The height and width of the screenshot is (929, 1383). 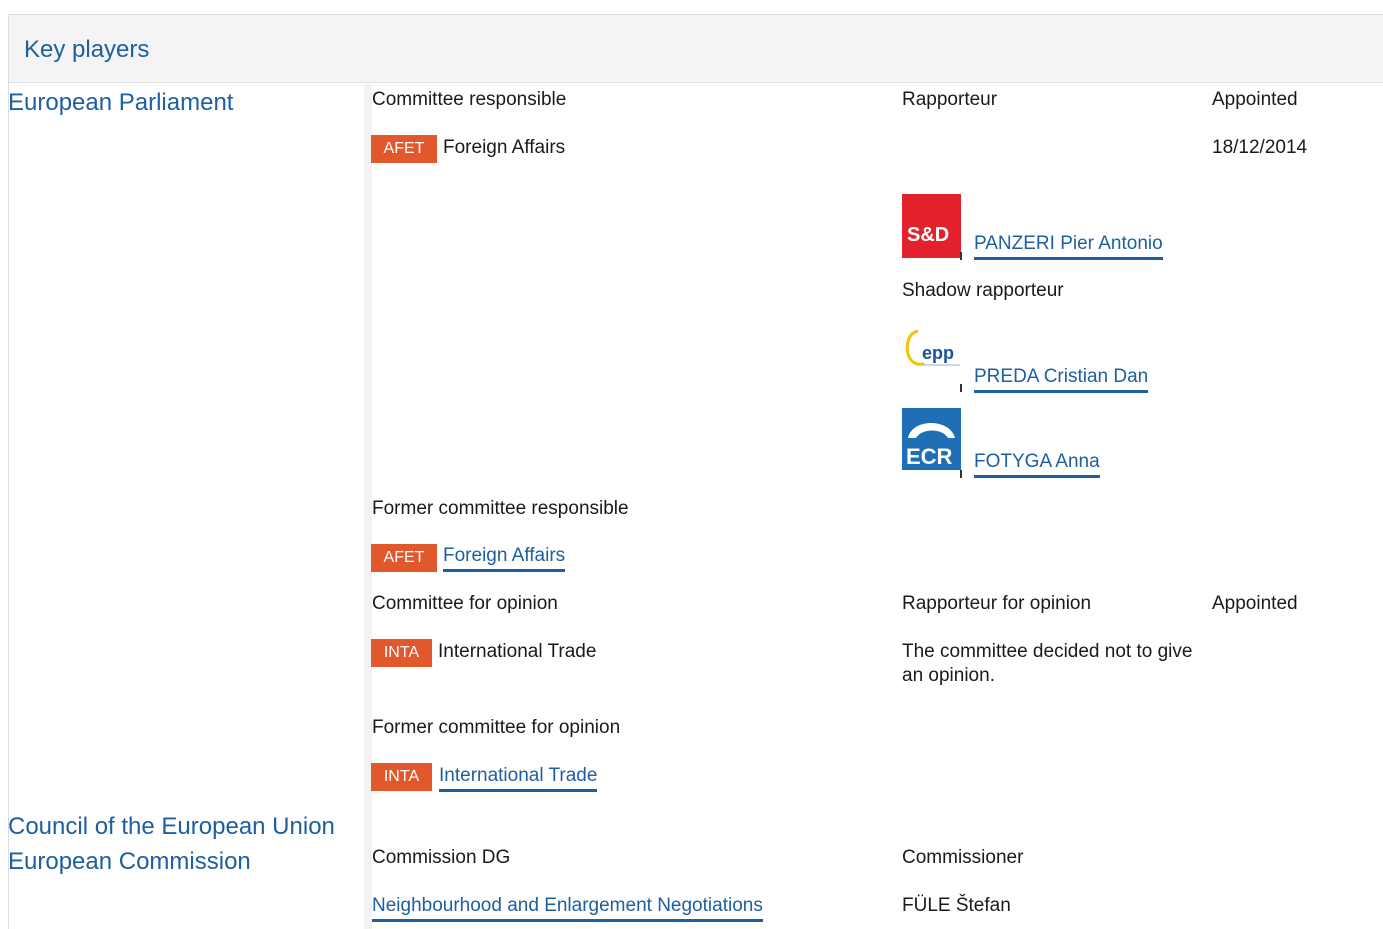 I want to click on shadow-link-fotyga: FOTYGA Anna, so click(x=1037, y=464).